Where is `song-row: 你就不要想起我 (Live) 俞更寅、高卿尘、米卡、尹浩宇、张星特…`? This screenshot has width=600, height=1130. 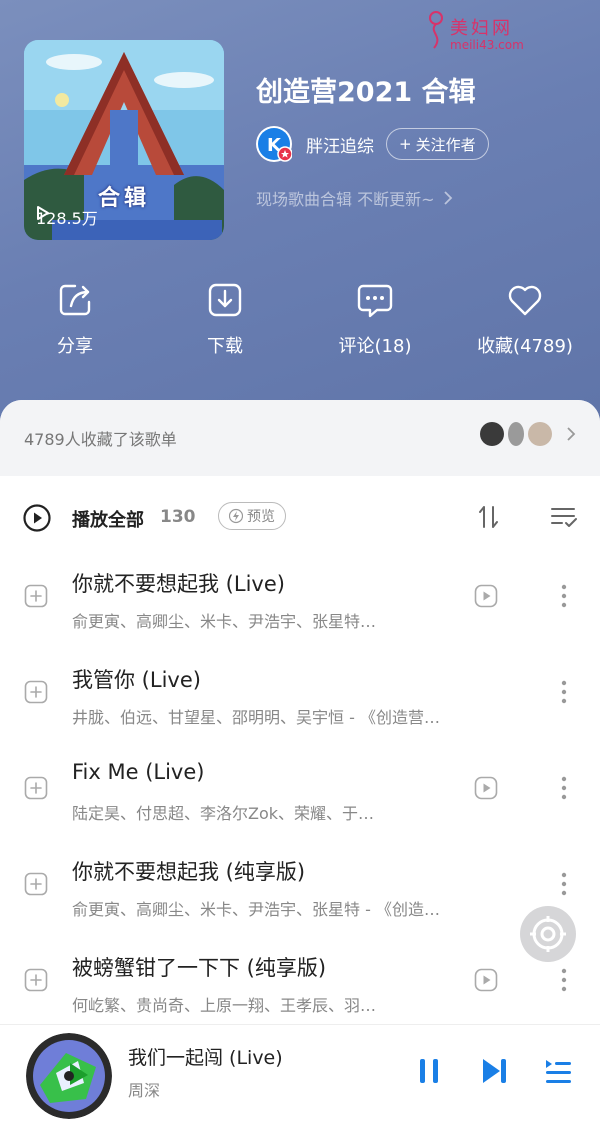 song-row: 你就不要想起我 (Live) 俞更寅、高卿尘、米卡、尹浩宇、张星特… is located at coordinates (300, 598).